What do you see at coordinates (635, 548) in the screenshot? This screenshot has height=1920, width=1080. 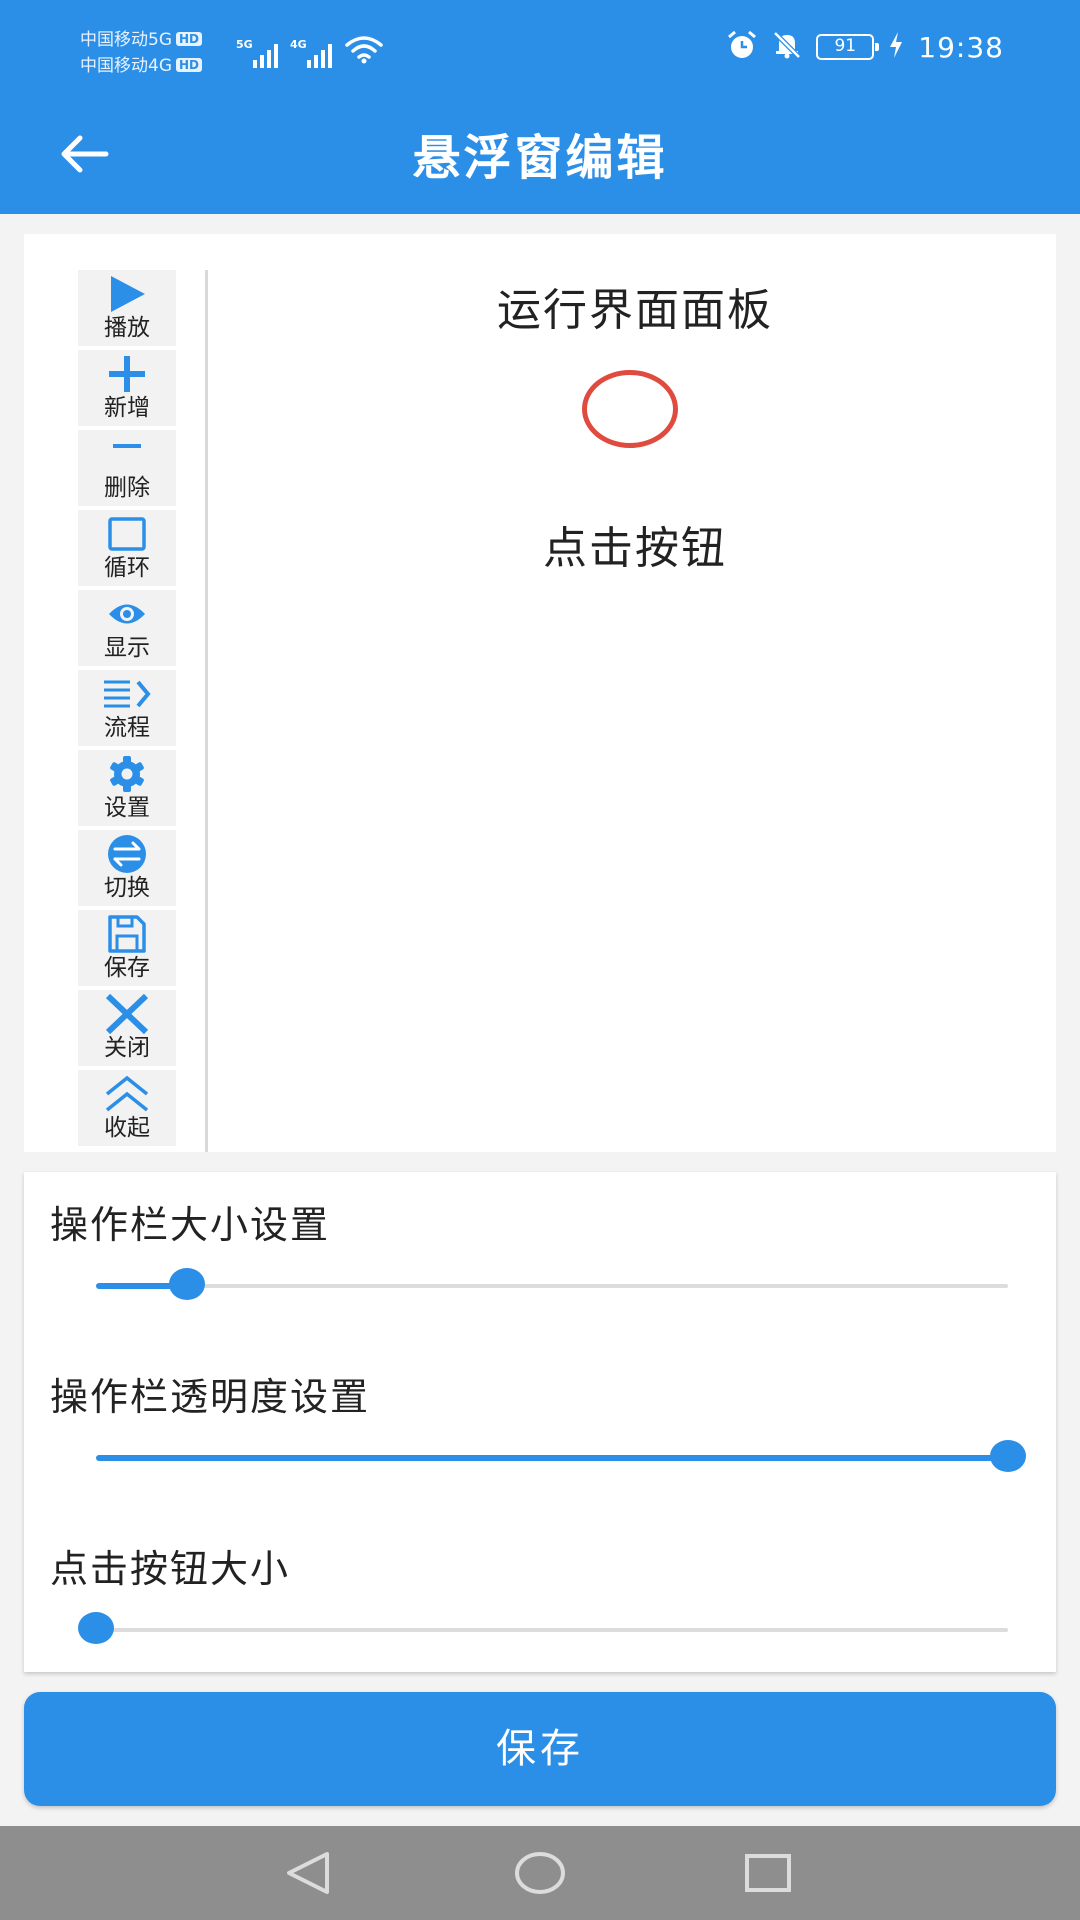 I see `click-button-label: 点击按钮` at bounding box center [635, 548].